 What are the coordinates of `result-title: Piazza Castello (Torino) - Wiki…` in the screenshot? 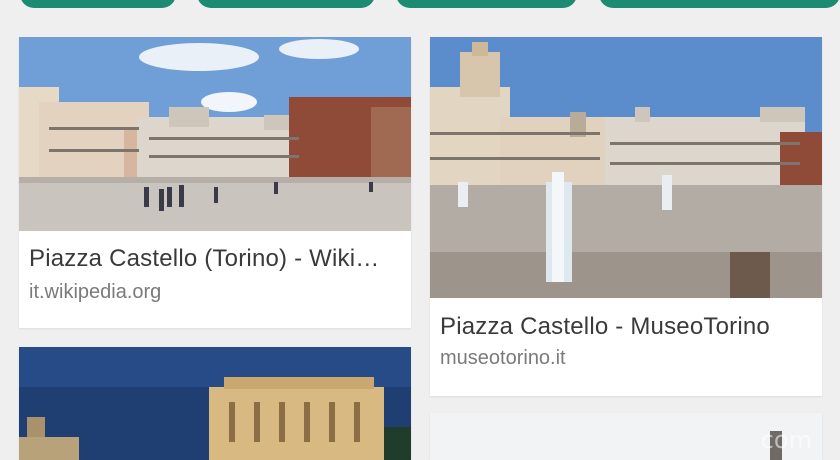 It's located at (216, 259).